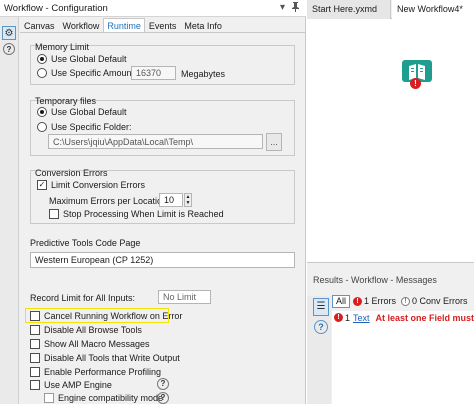 The height and width of the screenshot is (404, 474). What do you see at coordinates (35, 344) in the screenshot?
I see `show-macro-checkbox` at bounding box center [35, 344].